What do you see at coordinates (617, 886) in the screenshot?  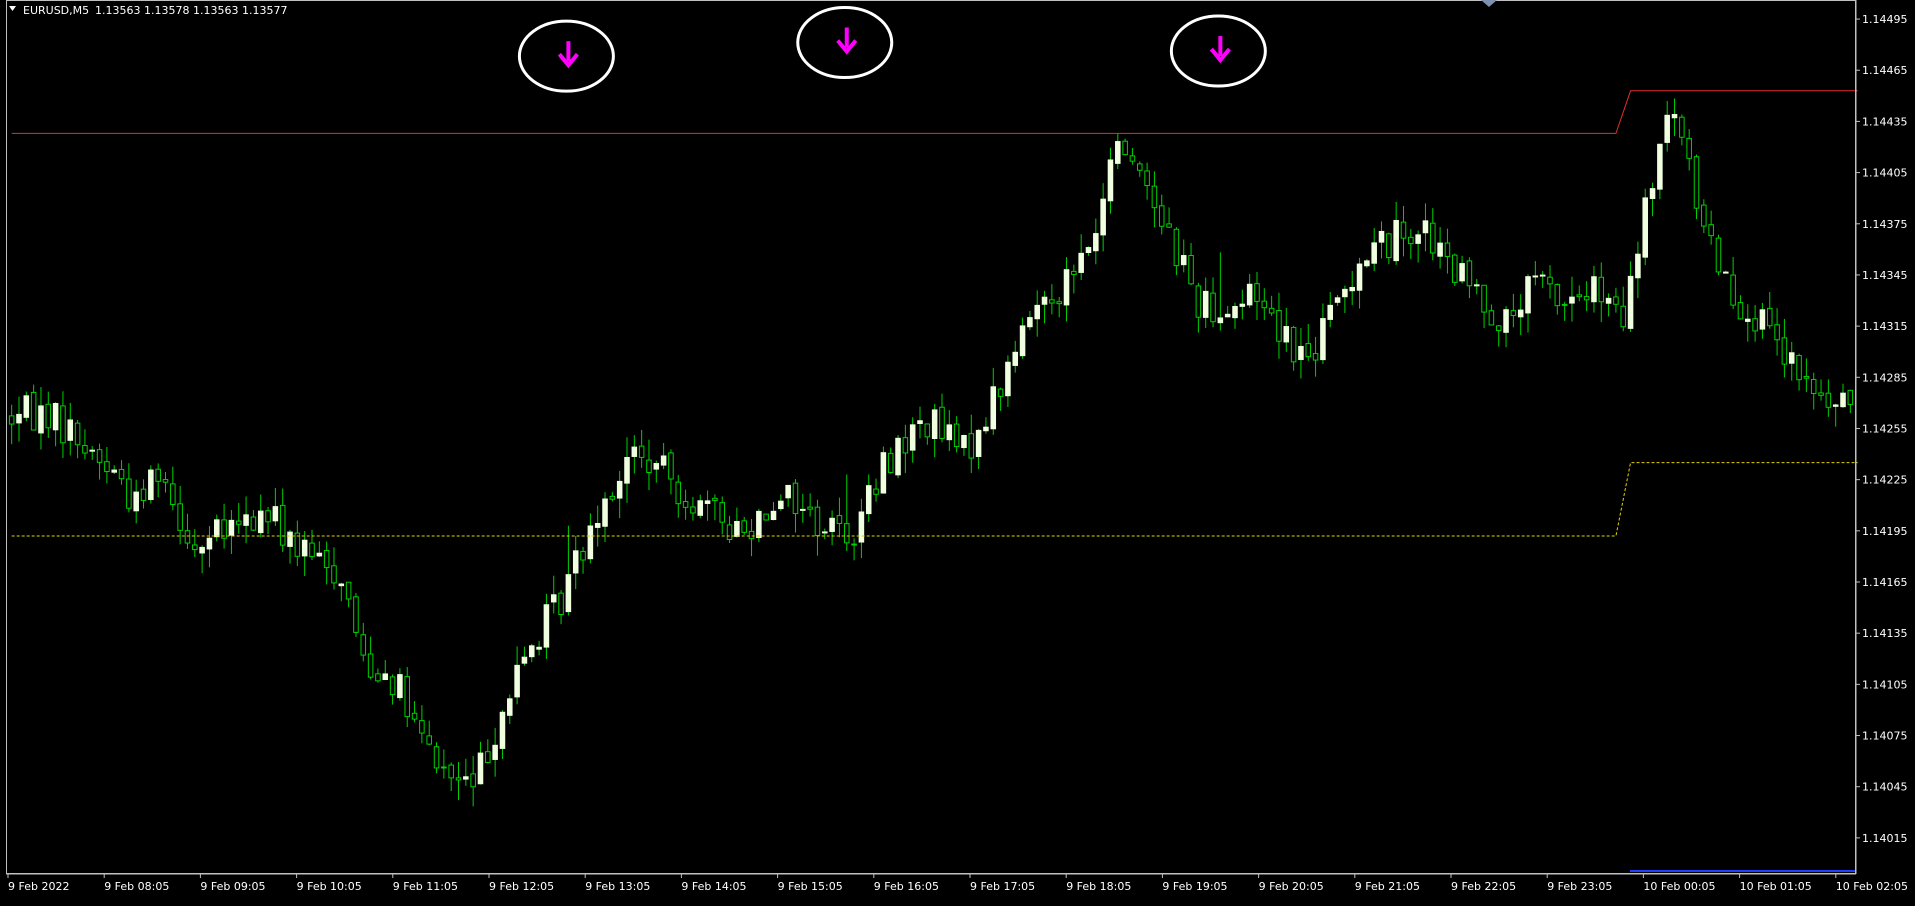 I see `time-tick-label: 9 Feb 13:05` at bounding box center [617, 886].